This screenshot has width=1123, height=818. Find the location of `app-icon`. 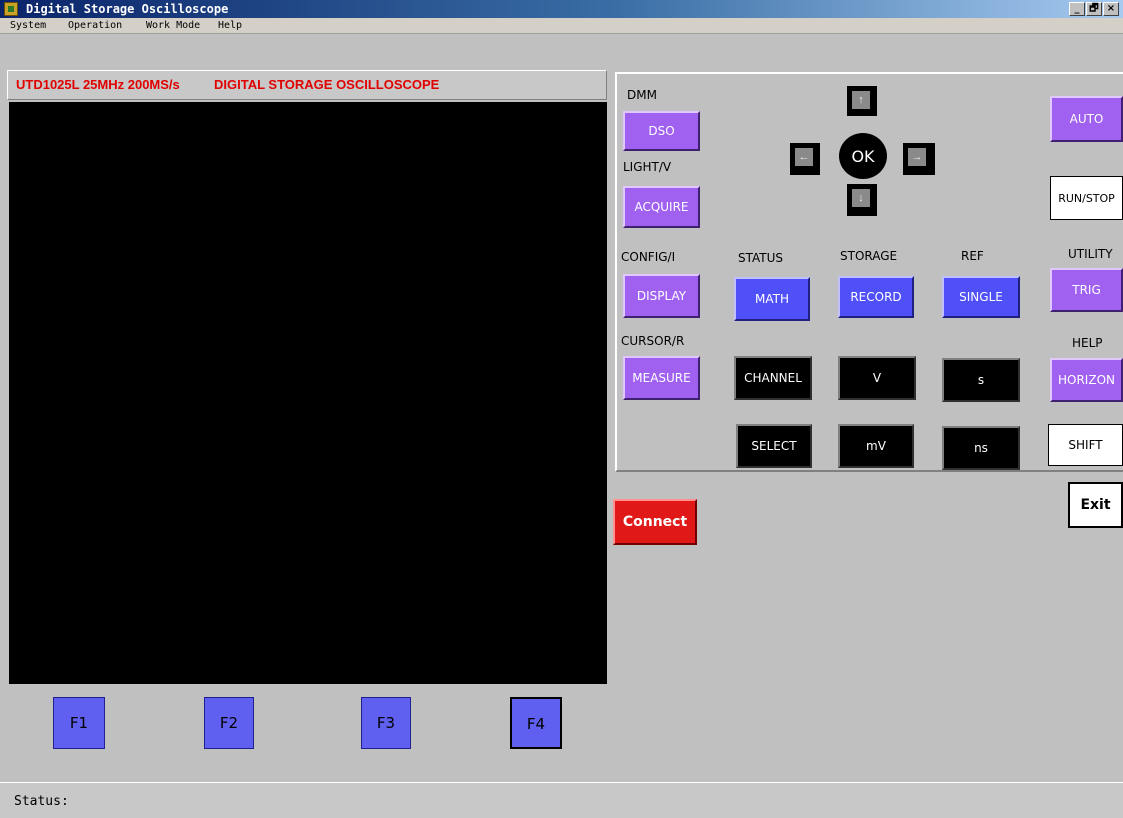

app-icon is located at coordinates (11, 9).